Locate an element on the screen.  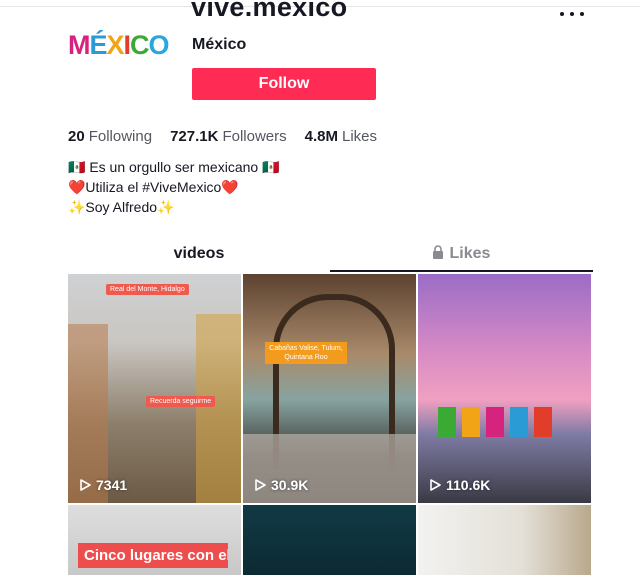
video-thumbnail: 110.6K is located at coordinates (504, 388).